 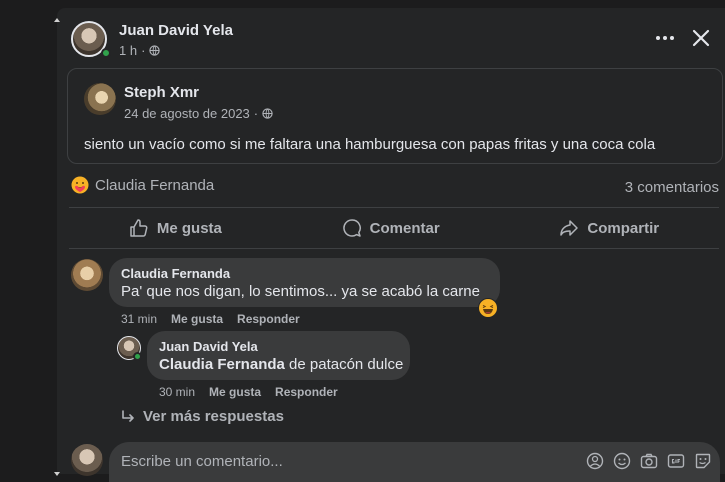 I want to click on view-more-replies-button: Ver más respuestas, so click(x=202, y=416).